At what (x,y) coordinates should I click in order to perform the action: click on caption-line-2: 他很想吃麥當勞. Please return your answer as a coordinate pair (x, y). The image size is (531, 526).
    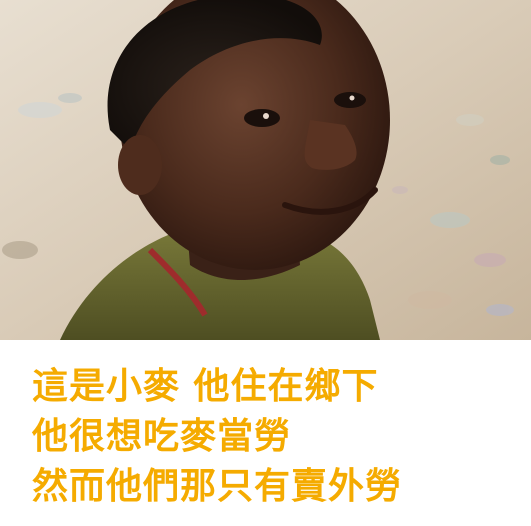
    Looking at the image, I should click on (162, 436).